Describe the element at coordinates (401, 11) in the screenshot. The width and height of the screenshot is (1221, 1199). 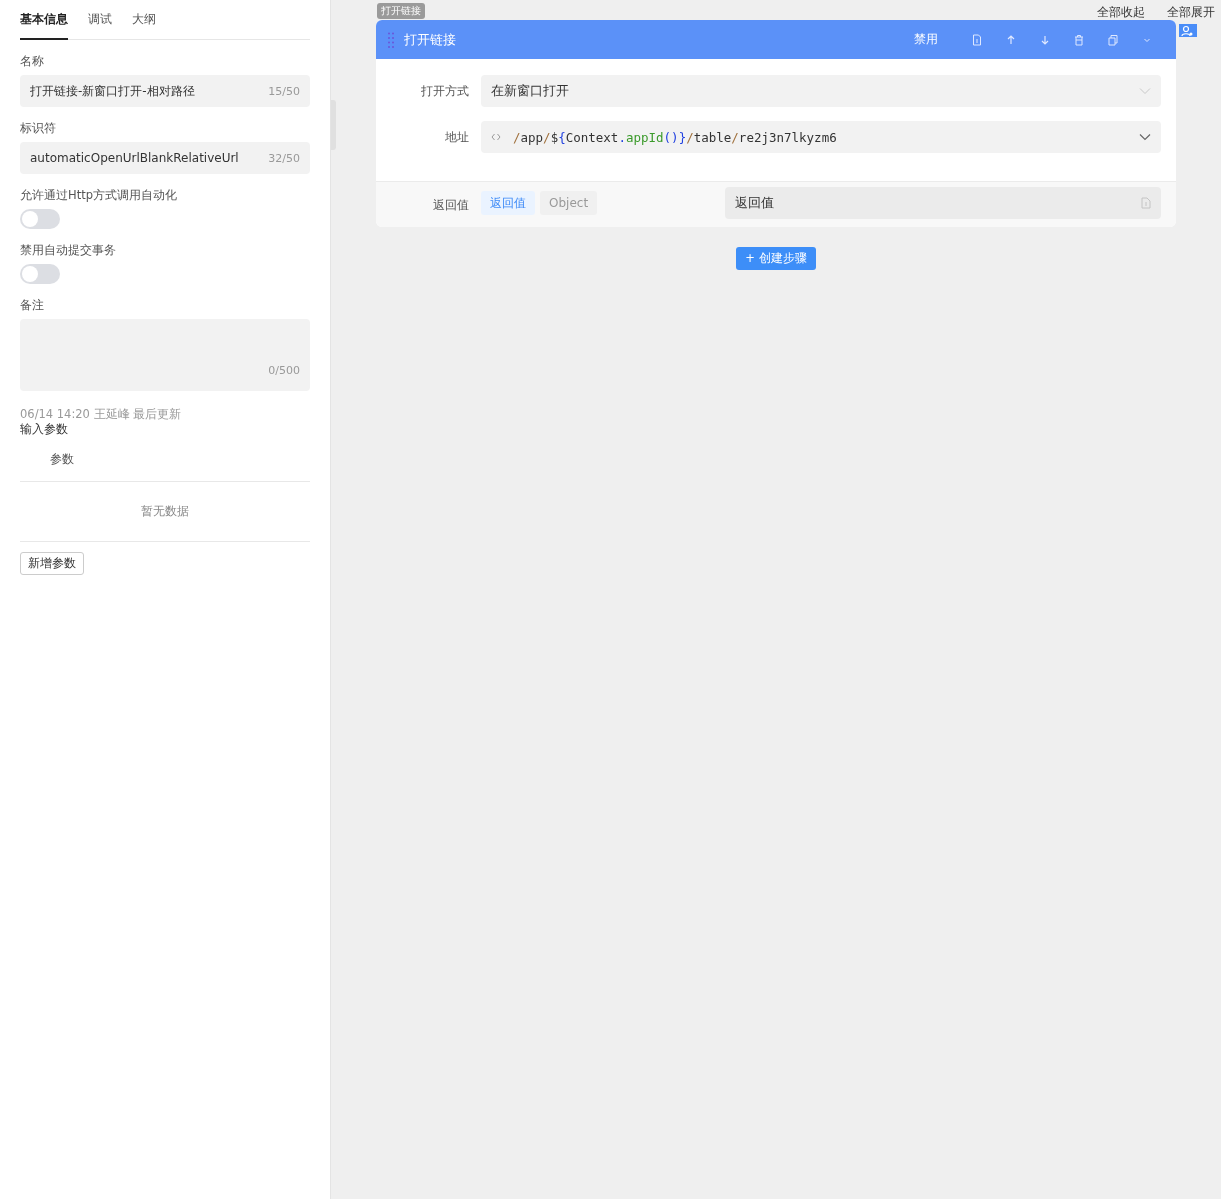
I see `step-tag: 打开链接` at that location.